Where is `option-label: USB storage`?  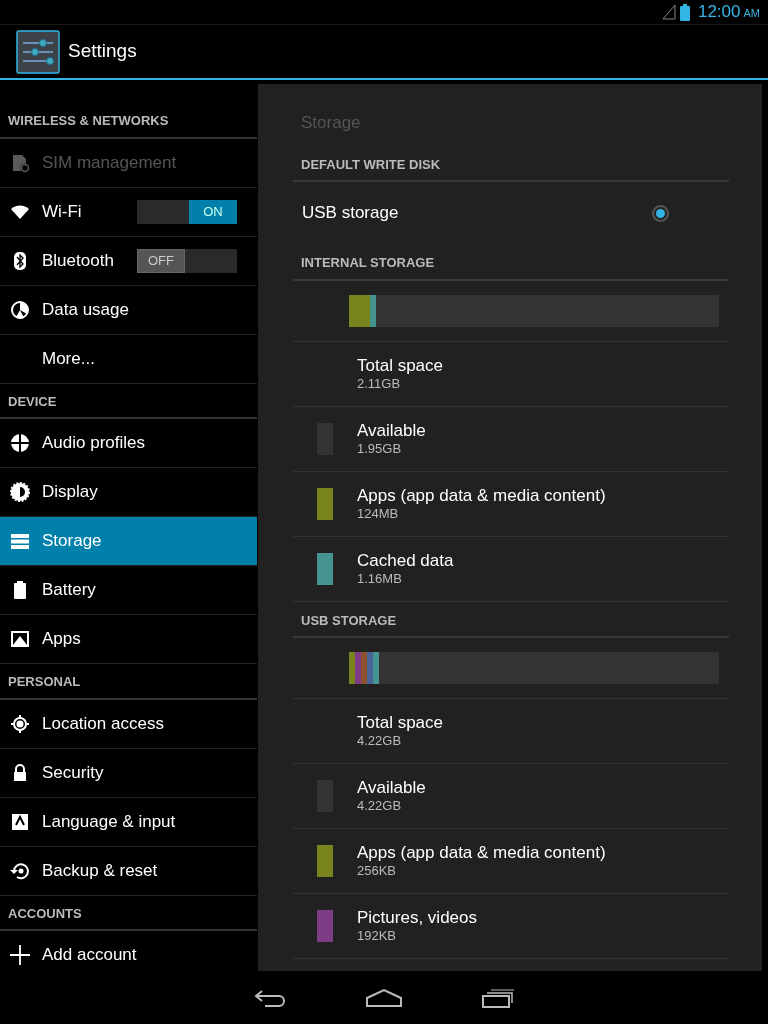
option-label: USB storage is located at coordinates (350, 213).